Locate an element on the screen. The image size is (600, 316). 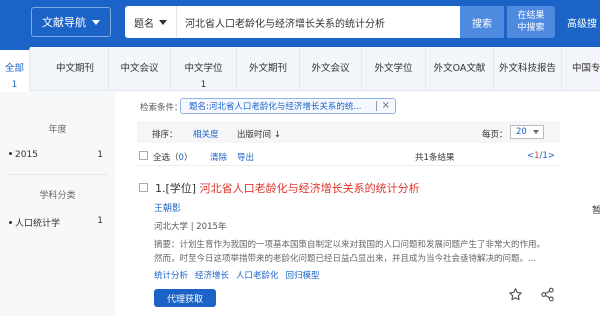
tab-chinese-conferences: 中文会议 is located at coordinates (140, 69).